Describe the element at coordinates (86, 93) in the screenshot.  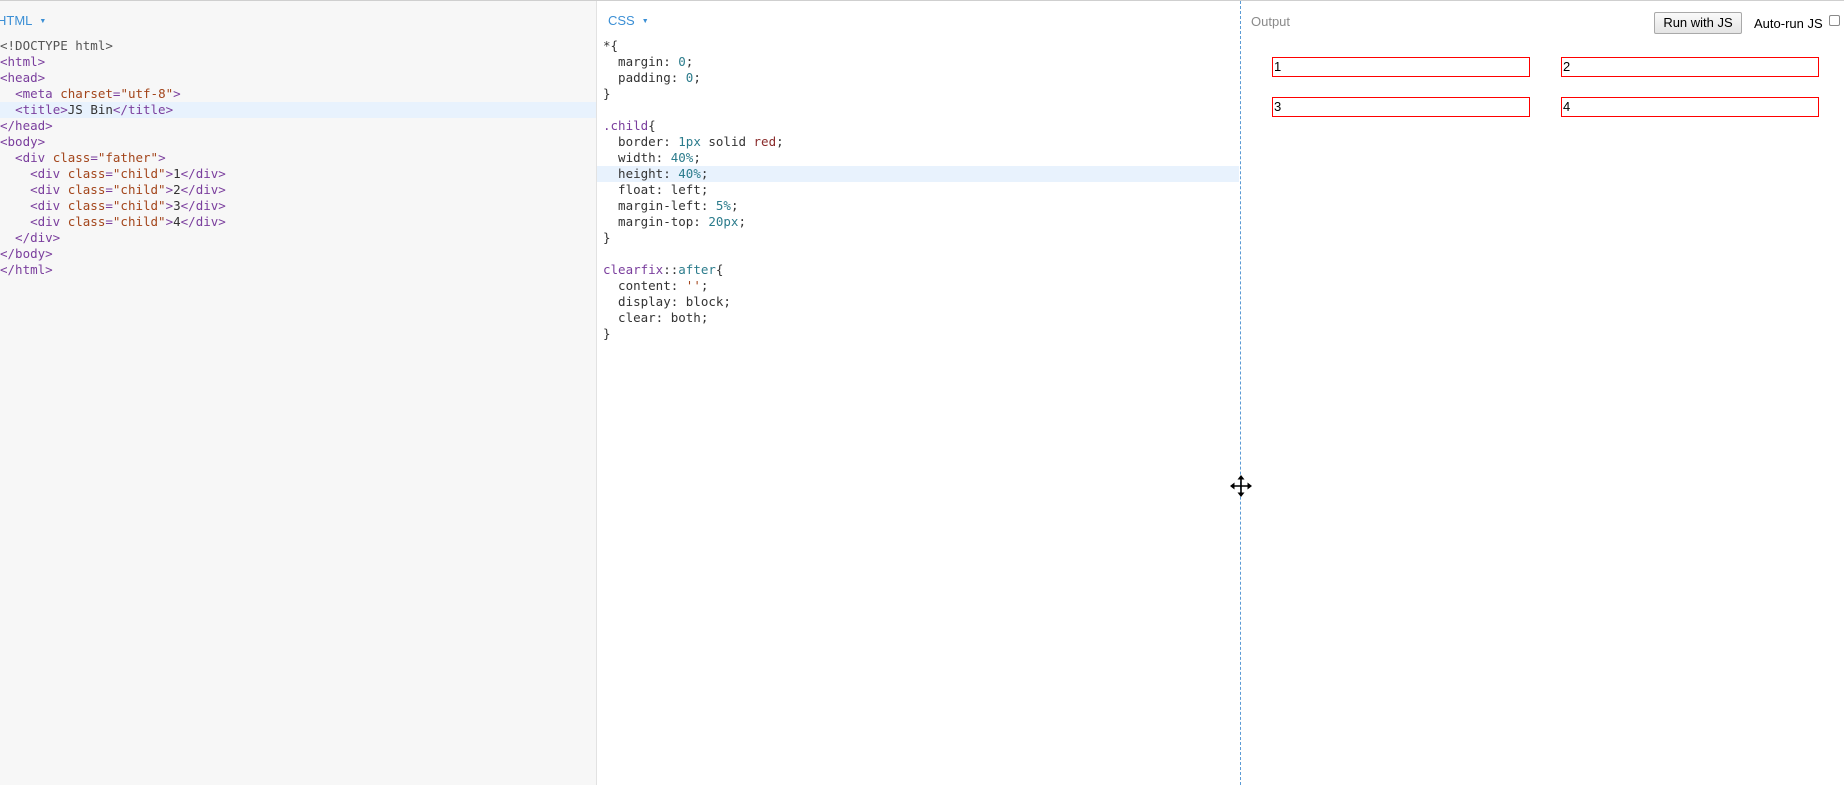
I see `code-token: charset` at that location.